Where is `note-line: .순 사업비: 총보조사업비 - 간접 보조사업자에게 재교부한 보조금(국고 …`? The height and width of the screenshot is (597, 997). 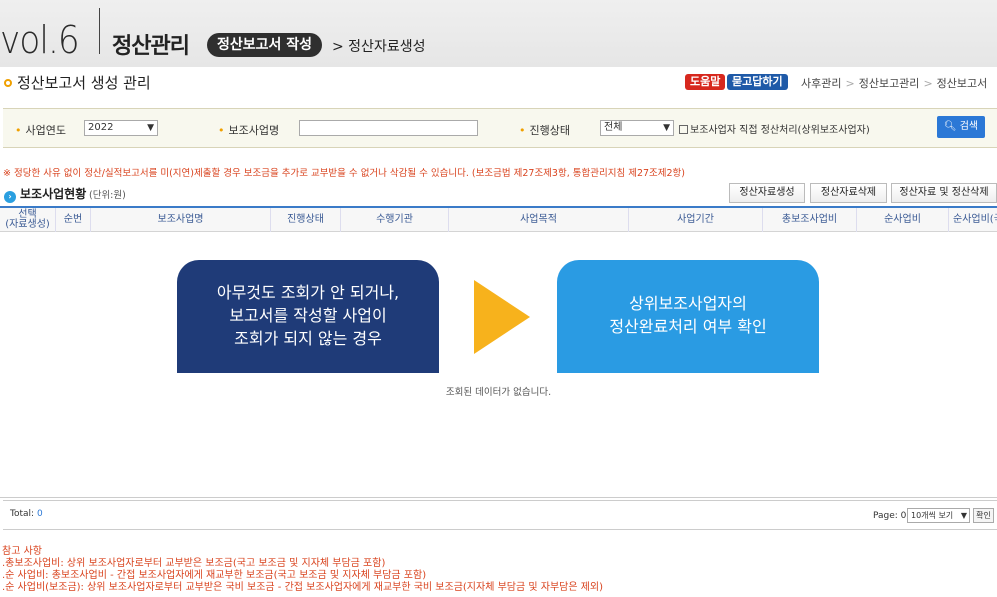
note-line: .순 사업비: 총보조사업비 - 간접 보조사업자에게 재교부한 보조금(국고 … is located at coordinates (214, 575).